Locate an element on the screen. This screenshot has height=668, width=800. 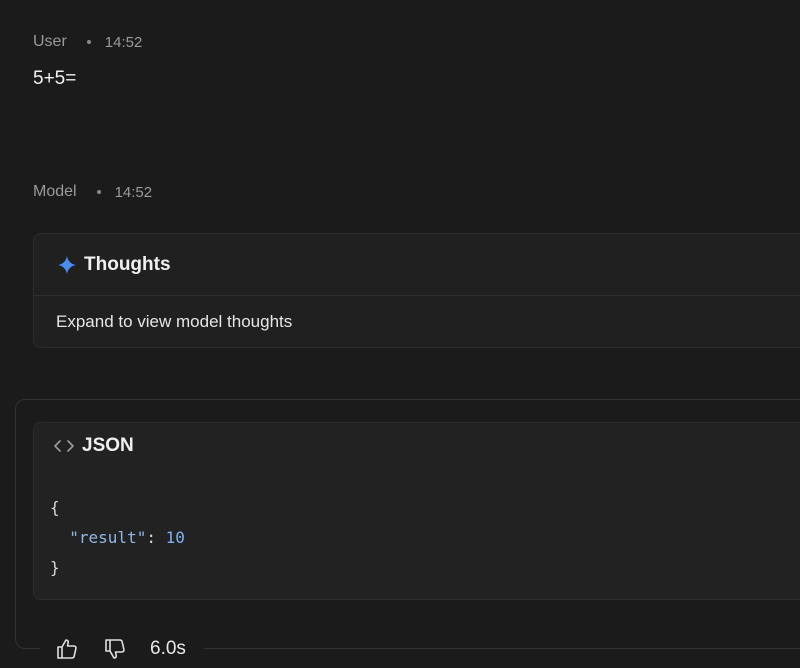
thumbs-up-icon is located at coordinates (67, 649).